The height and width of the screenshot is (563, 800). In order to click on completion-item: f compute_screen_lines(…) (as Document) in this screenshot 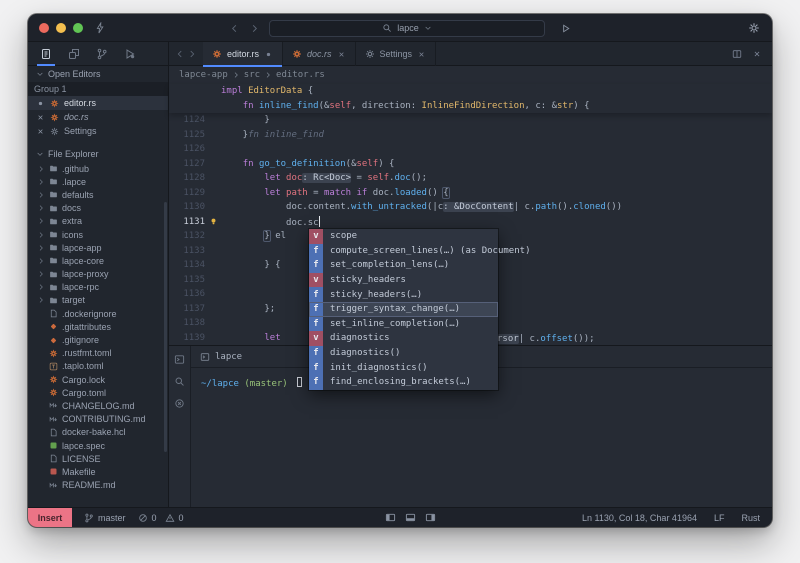, I will do `click(419, 251)`.